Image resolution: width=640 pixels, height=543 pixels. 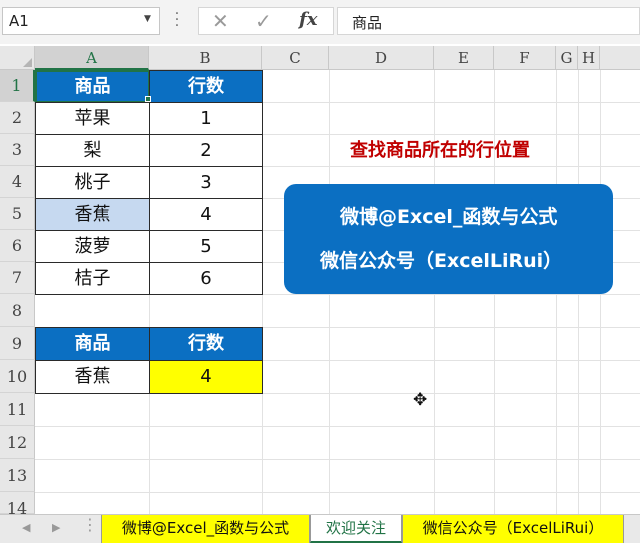 What do you see at coordinates (17, 503) in the screenshot?
I see `row-header-14: 14` at bounding box center [17, 503].